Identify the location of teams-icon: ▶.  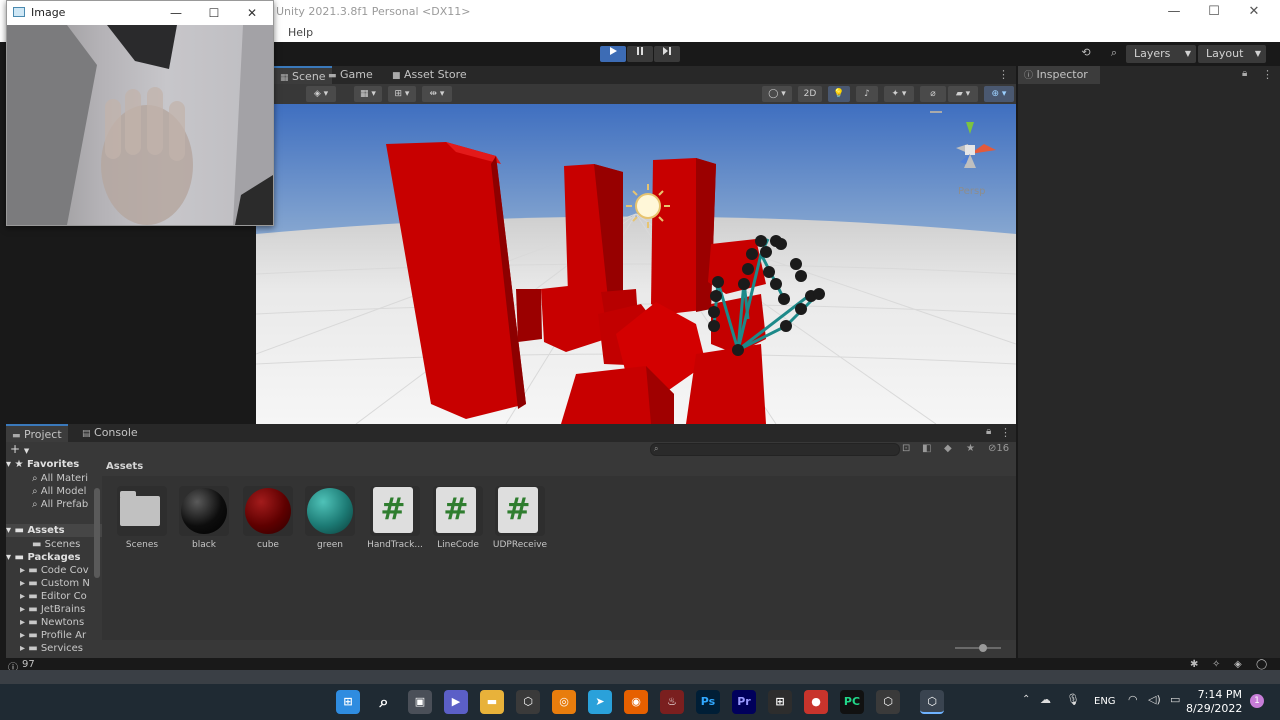
(456, 702).